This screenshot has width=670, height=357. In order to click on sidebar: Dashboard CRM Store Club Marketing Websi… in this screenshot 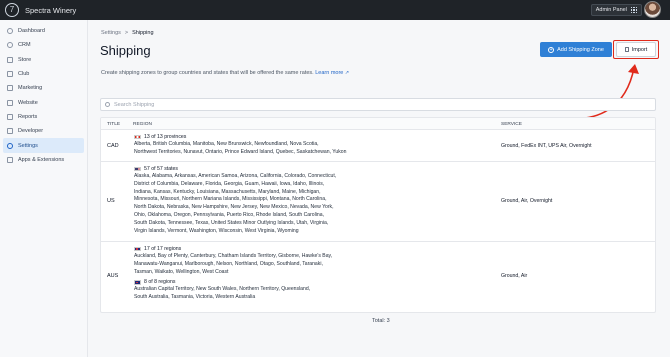, I will do `click(44, 188)`.